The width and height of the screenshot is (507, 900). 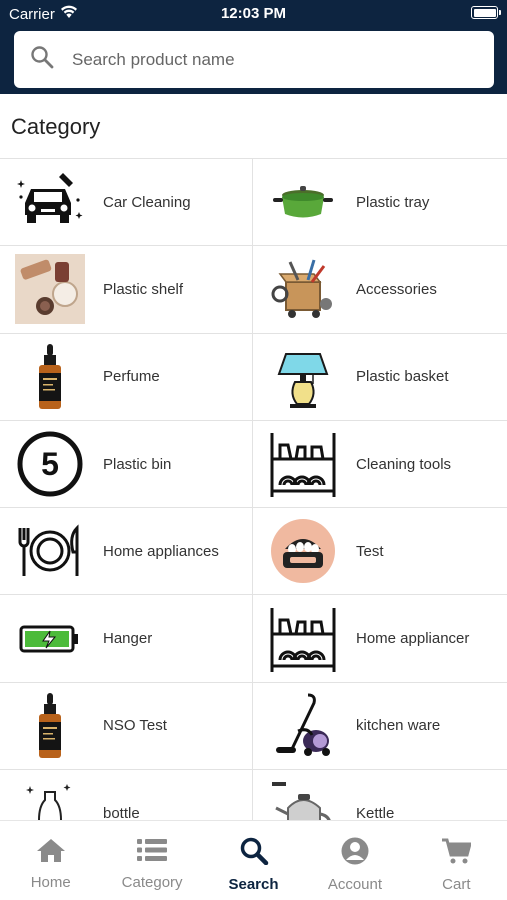 I want to click on category-label: Plastic bin, so click(x=137, y=464).